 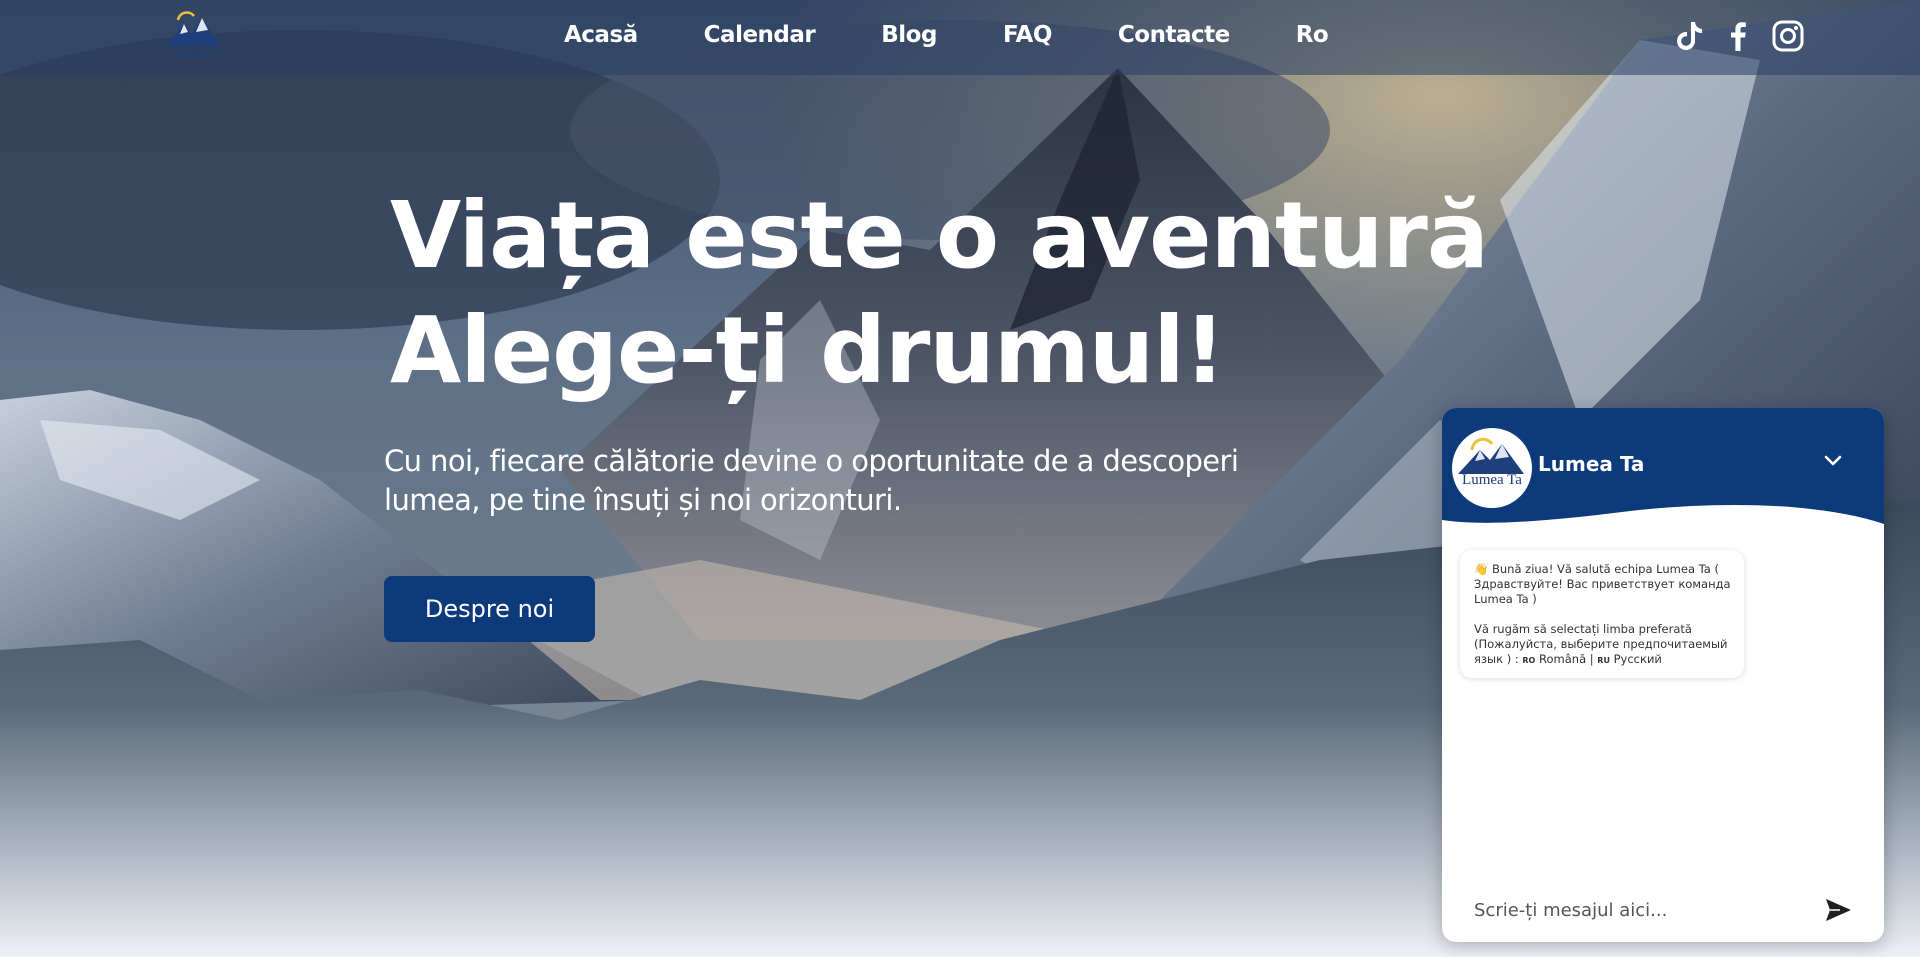 What do you see at coordinates (1312, 35) in the screenshot?
I see `language-switcher: Ro` at bounding box center [1312, 35].